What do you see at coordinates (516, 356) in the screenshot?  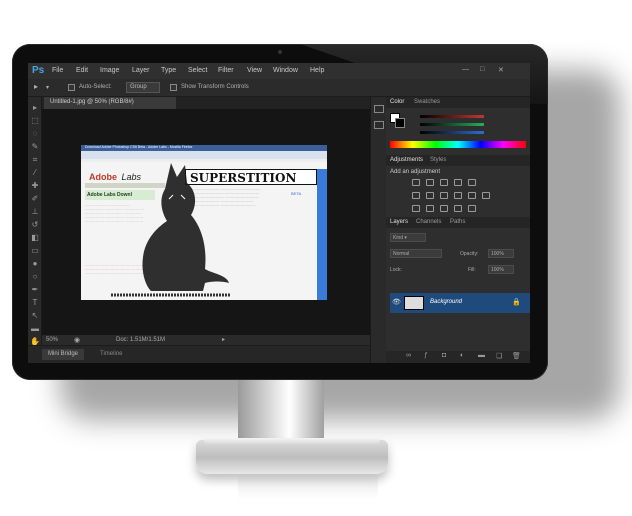 I see `delete-layer-icon: 🗑` at bounding box center [516, 356].